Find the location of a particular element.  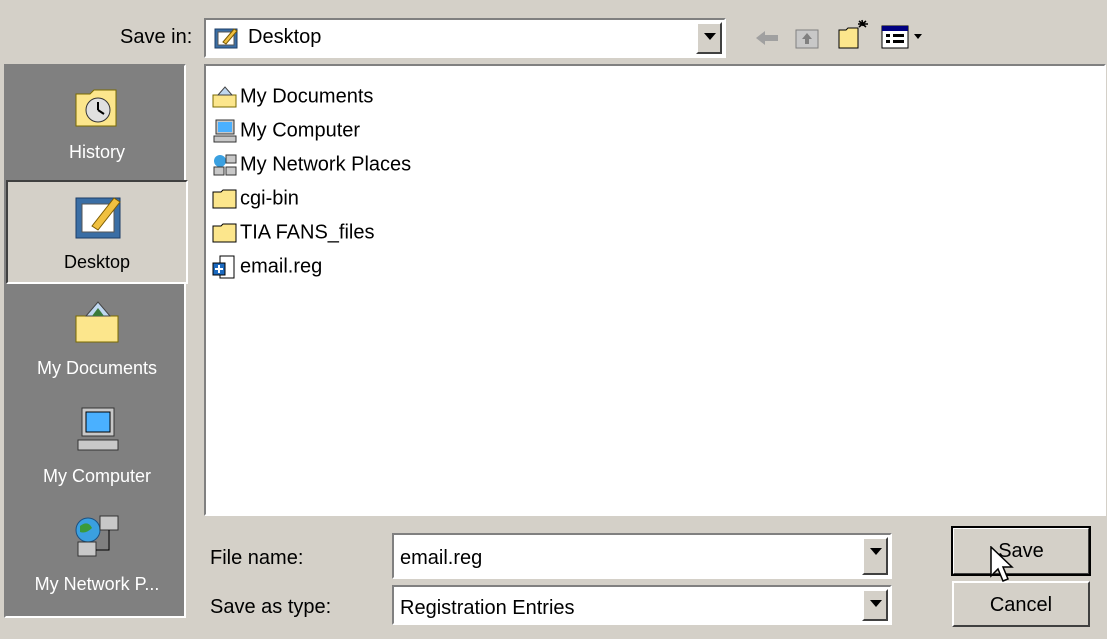

save-button: Save is located at coordinates (1021, 551).